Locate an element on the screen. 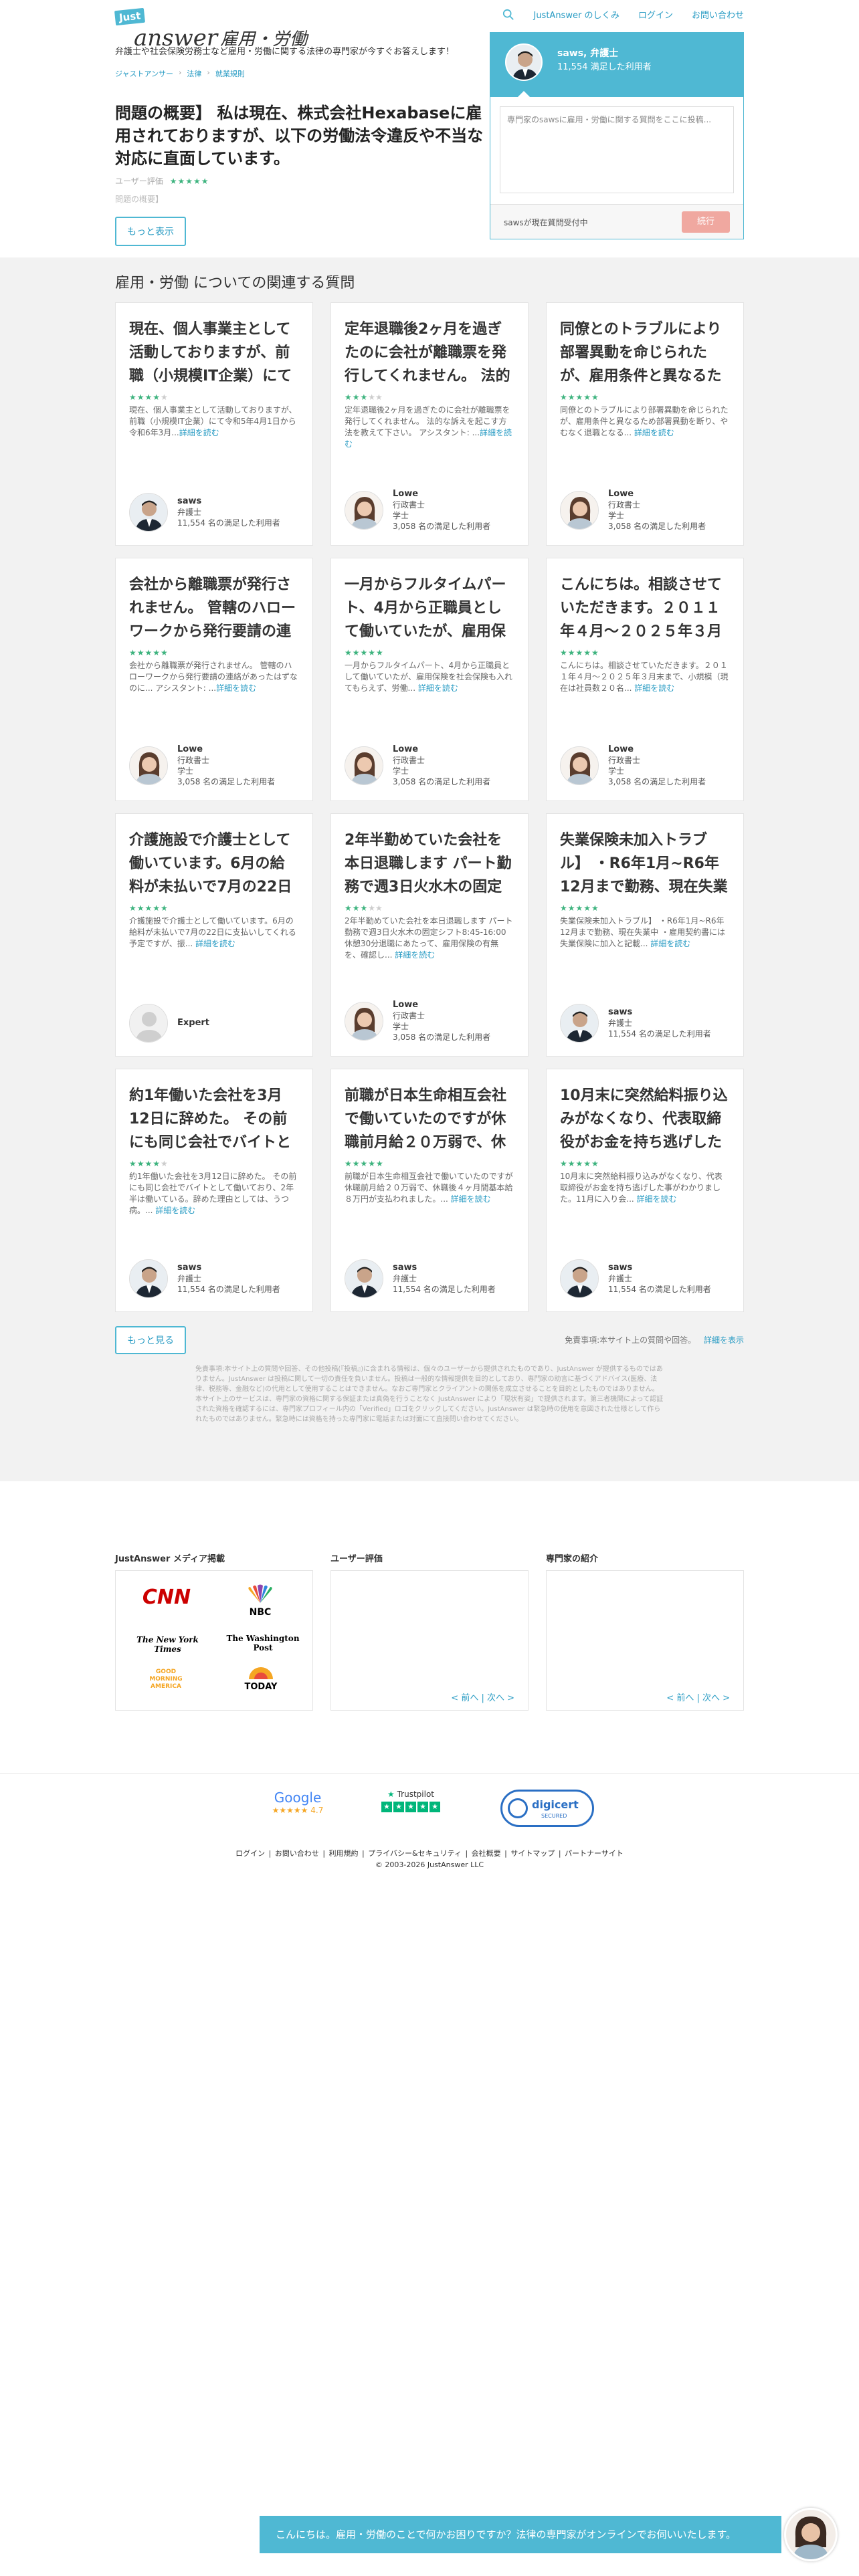 The height and width of the screenshot is (2576, 859). card-title: 10月末に突然給料振り込みがなくなり、代表取締役がお金を持ち逃げした is located at coordinates (645, 1119).